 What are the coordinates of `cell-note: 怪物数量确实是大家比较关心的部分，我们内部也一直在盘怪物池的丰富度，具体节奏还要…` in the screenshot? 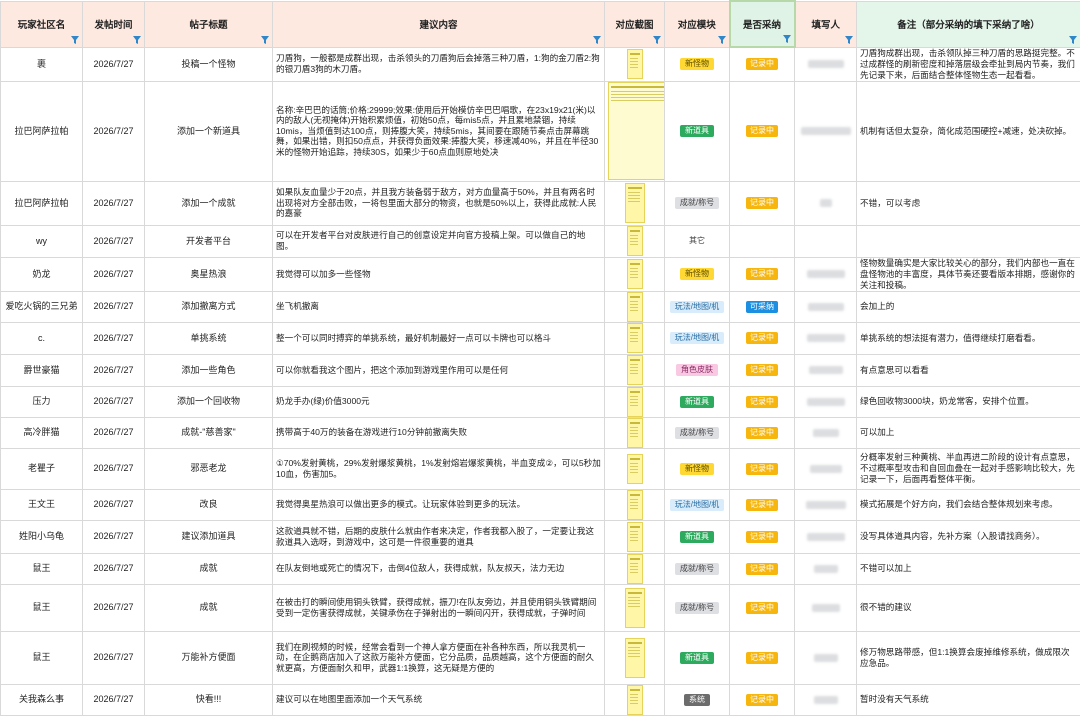 It's located at (968, 274).